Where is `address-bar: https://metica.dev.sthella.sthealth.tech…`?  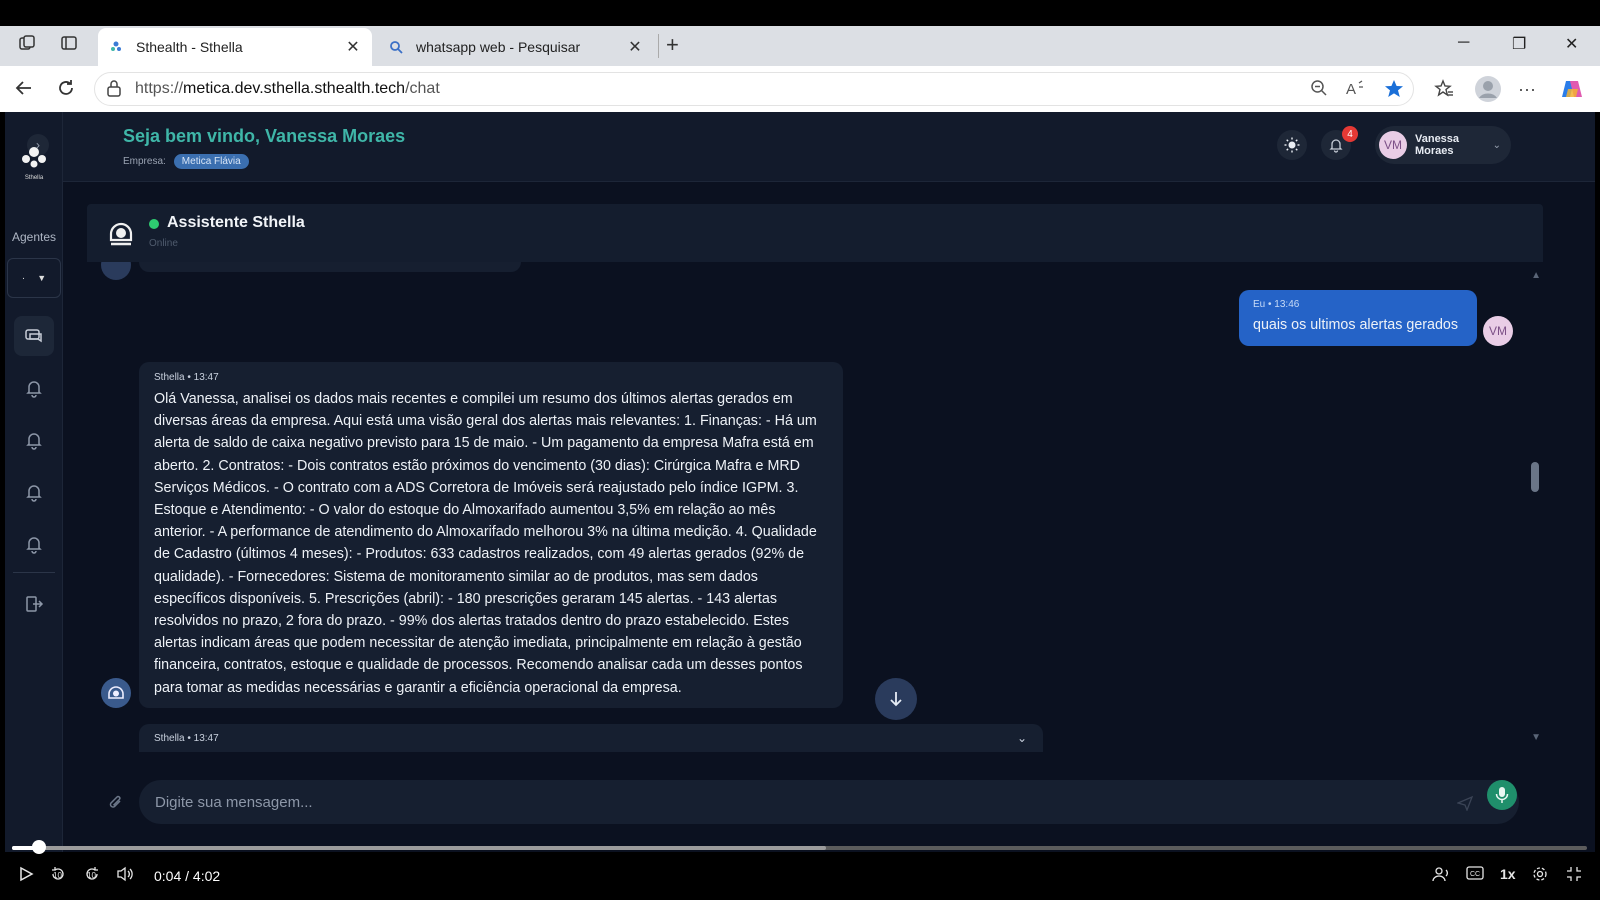 address-bar: https://metica.dev.sthella.sthealth.tech… is located at coordinates (754, 89).